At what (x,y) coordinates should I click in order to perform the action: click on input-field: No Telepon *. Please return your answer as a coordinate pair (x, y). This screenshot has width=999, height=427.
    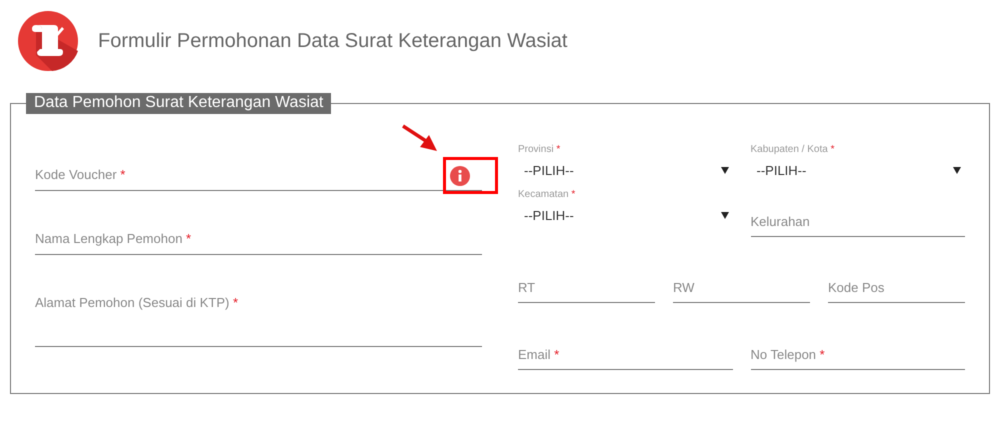
    Looking at the image, I should click on (857, 354).